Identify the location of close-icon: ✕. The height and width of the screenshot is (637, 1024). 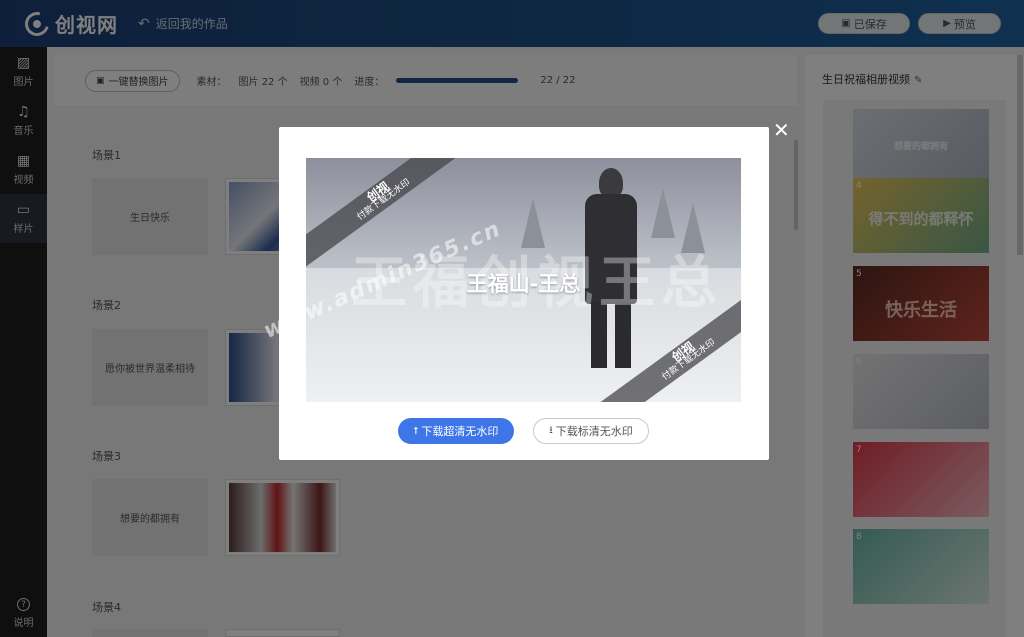
(781, 130).